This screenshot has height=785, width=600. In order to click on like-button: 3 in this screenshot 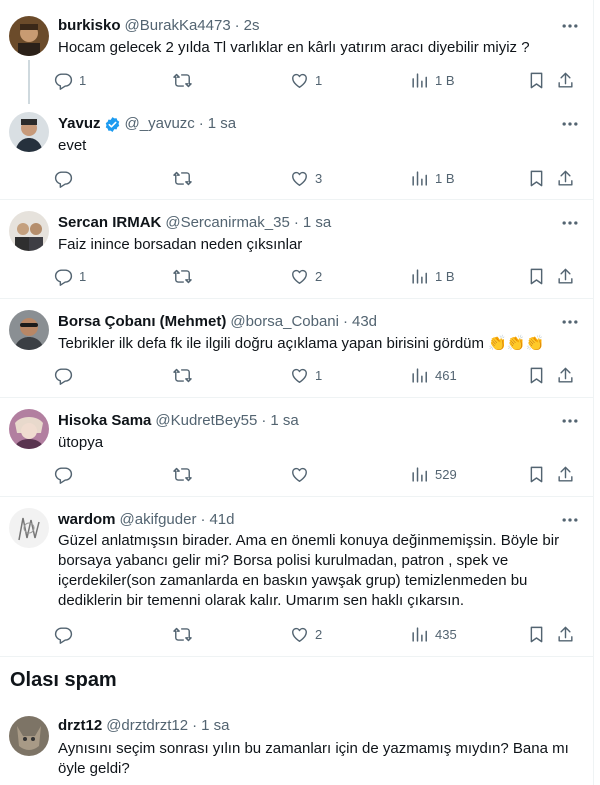, I will do `click(306, 178)`.